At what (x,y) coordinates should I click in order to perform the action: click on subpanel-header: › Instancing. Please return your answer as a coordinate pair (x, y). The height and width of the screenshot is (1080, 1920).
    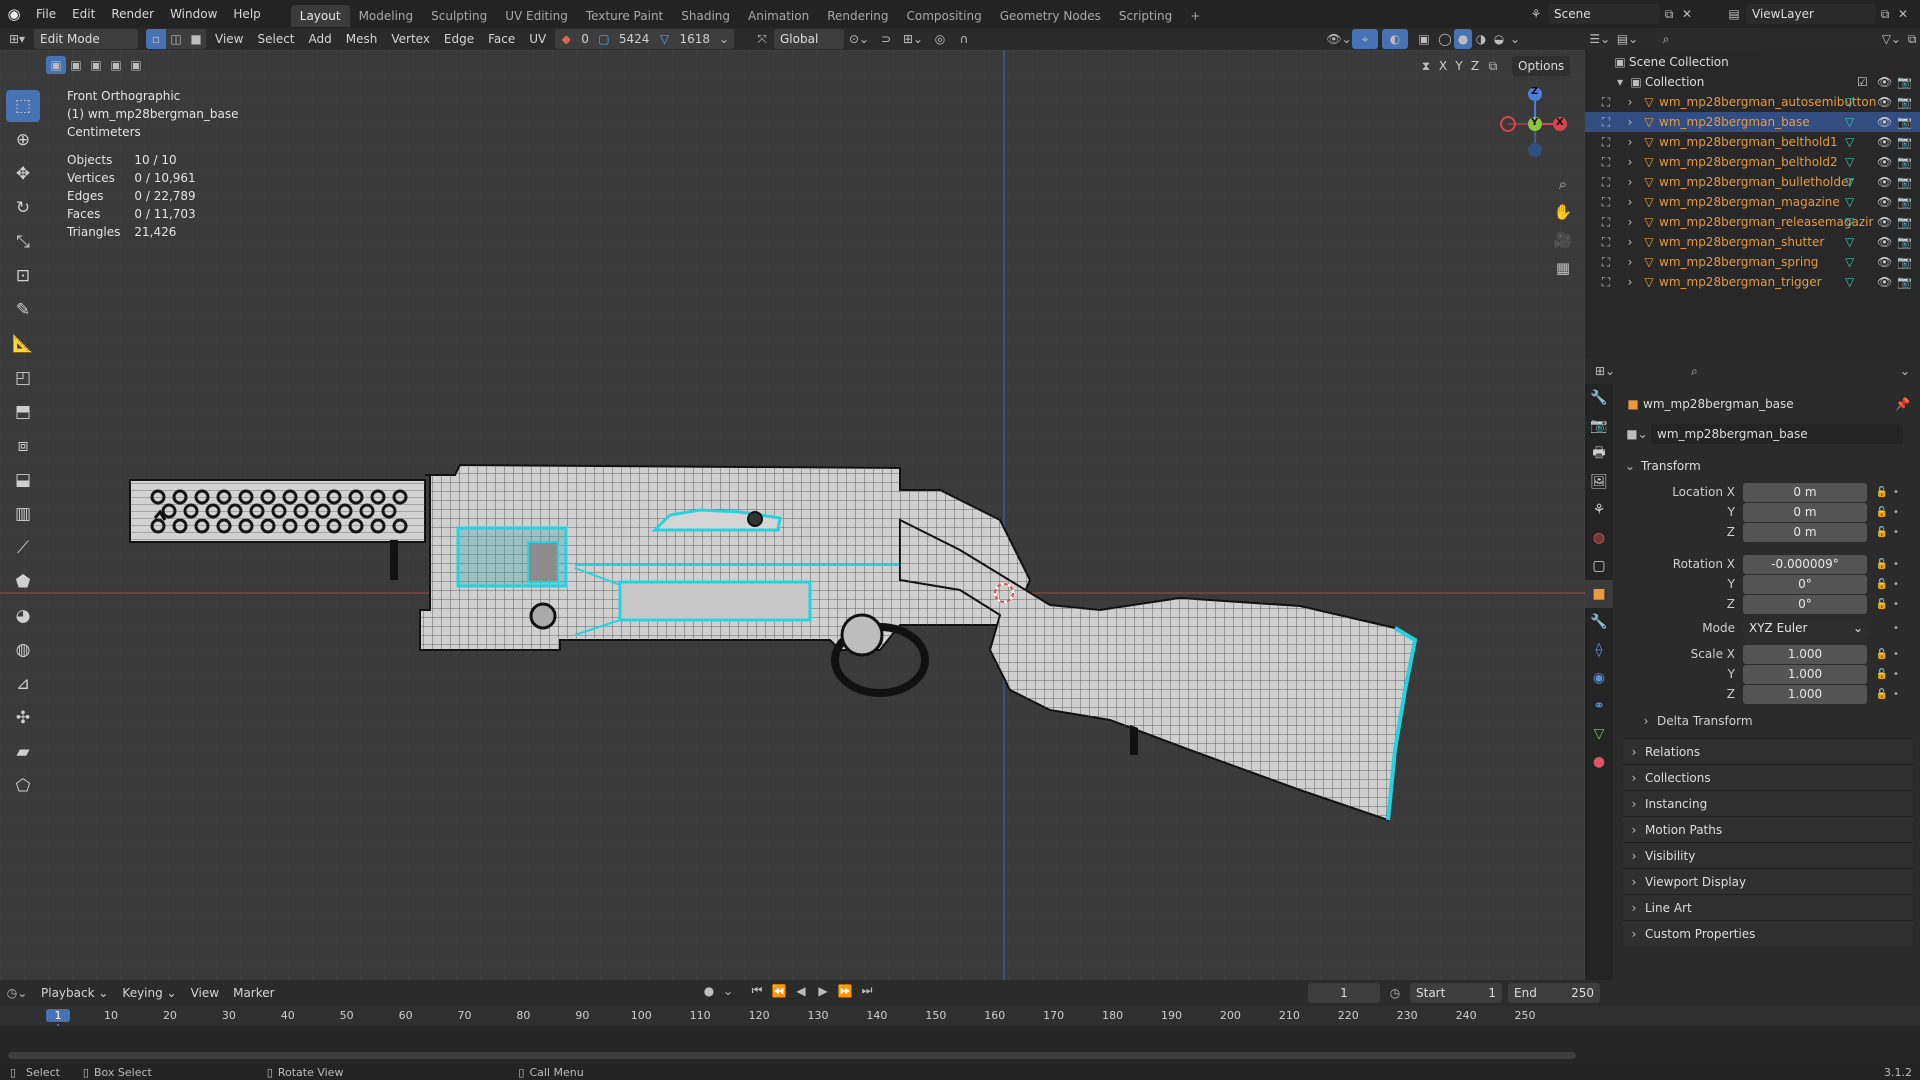
    Looking at the image, I should click on (1768, 803).